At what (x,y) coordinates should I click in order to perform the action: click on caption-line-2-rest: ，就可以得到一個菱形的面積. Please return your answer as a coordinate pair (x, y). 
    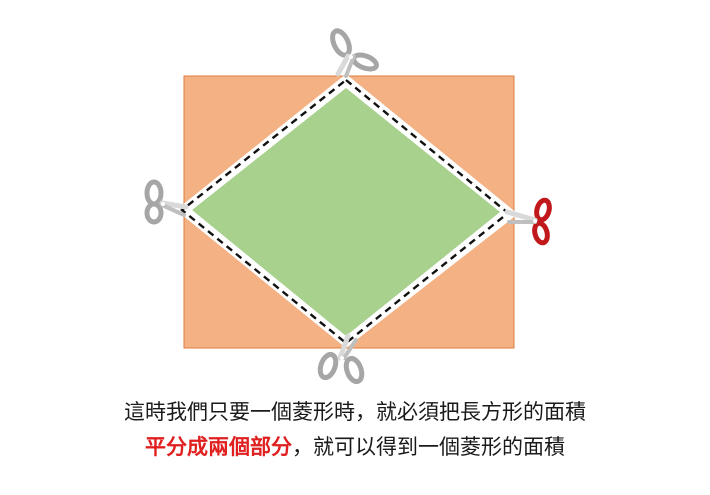
    Looking at the image, I should click on (428, 447).